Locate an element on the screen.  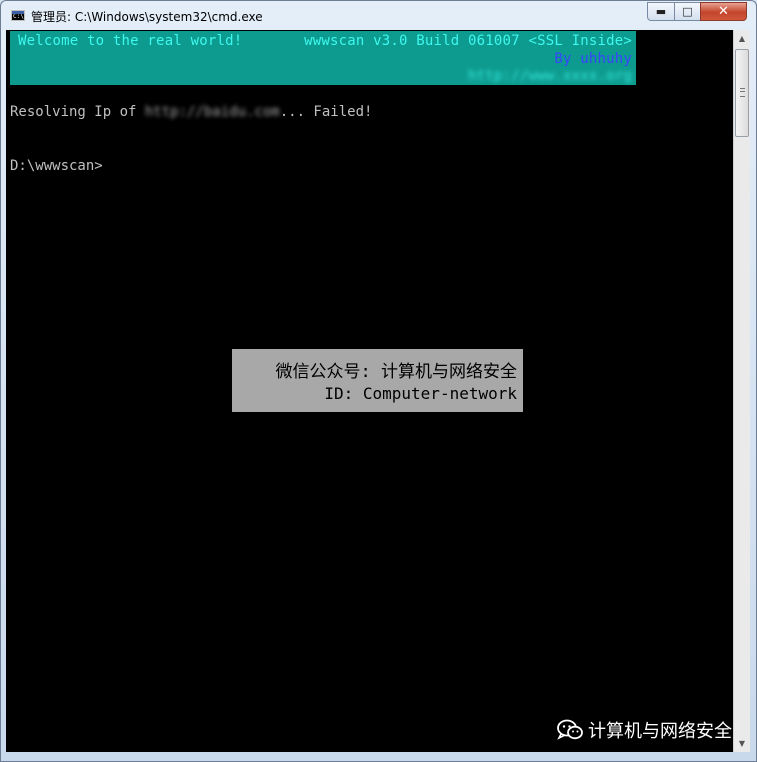
window-title: 管理员: C:\Windows\system32\cmd.exe is located at coordinates (147, 17).